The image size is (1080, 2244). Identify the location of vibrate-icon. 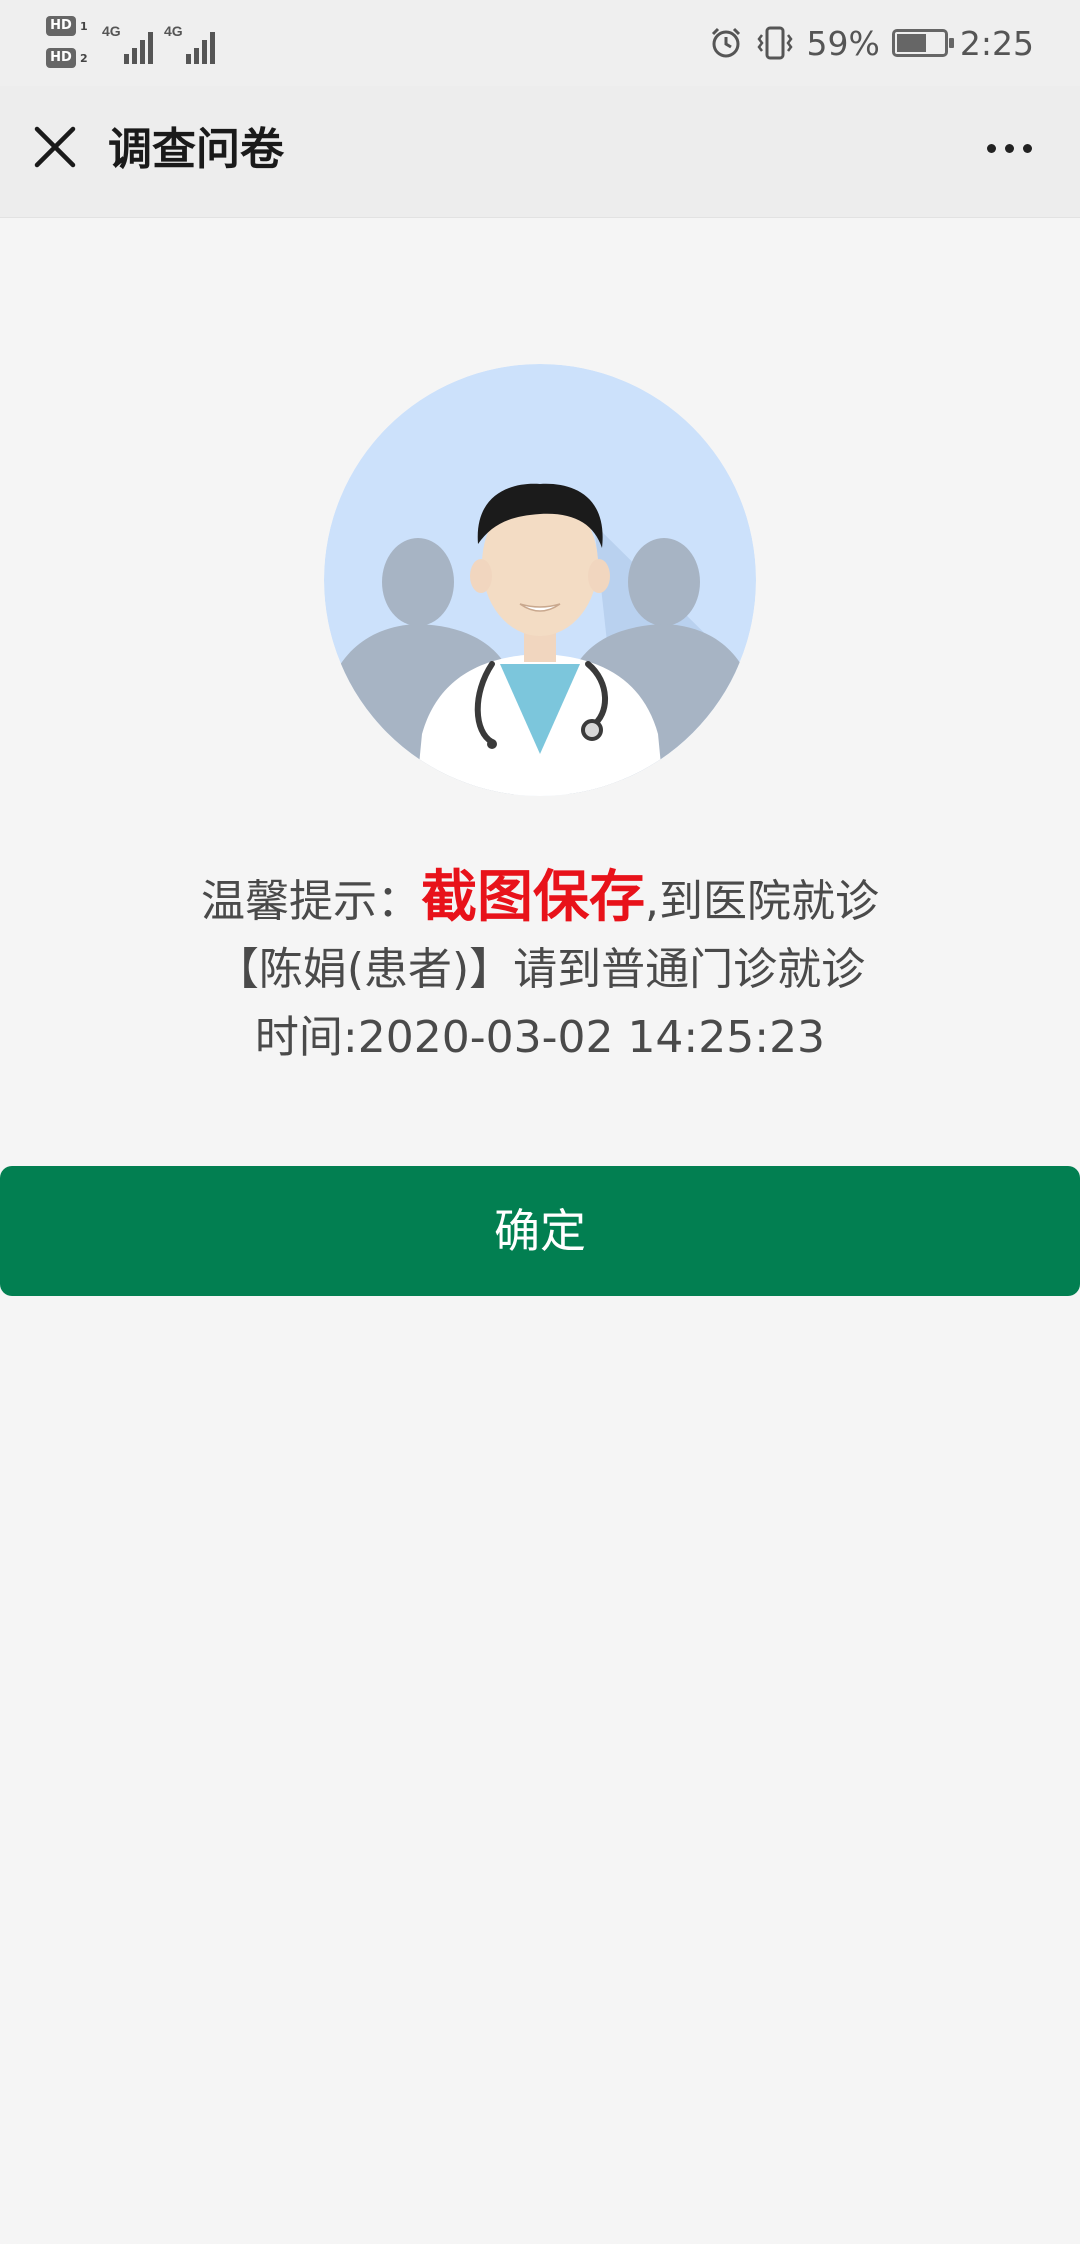
(774, 43).